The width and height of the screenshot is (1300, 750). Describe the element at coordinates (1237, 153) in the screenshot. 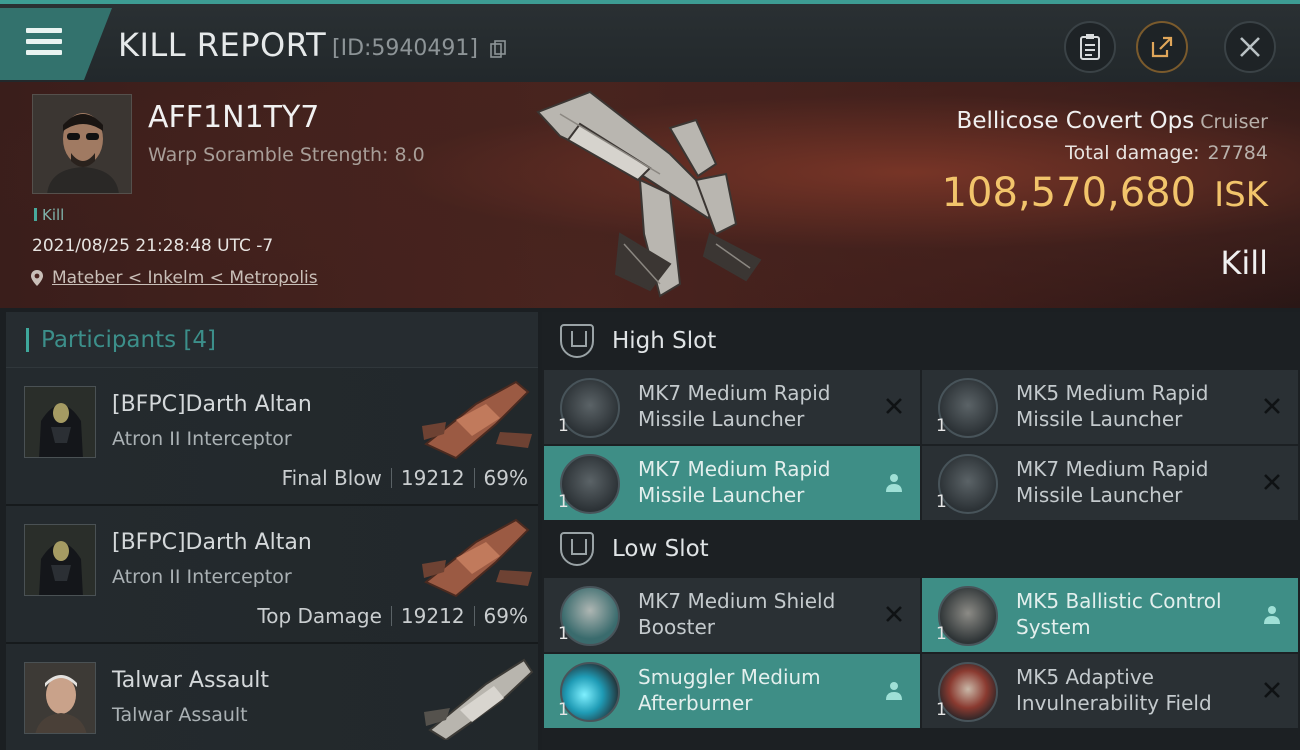

I see `total-damage-value: 27784` at that location.